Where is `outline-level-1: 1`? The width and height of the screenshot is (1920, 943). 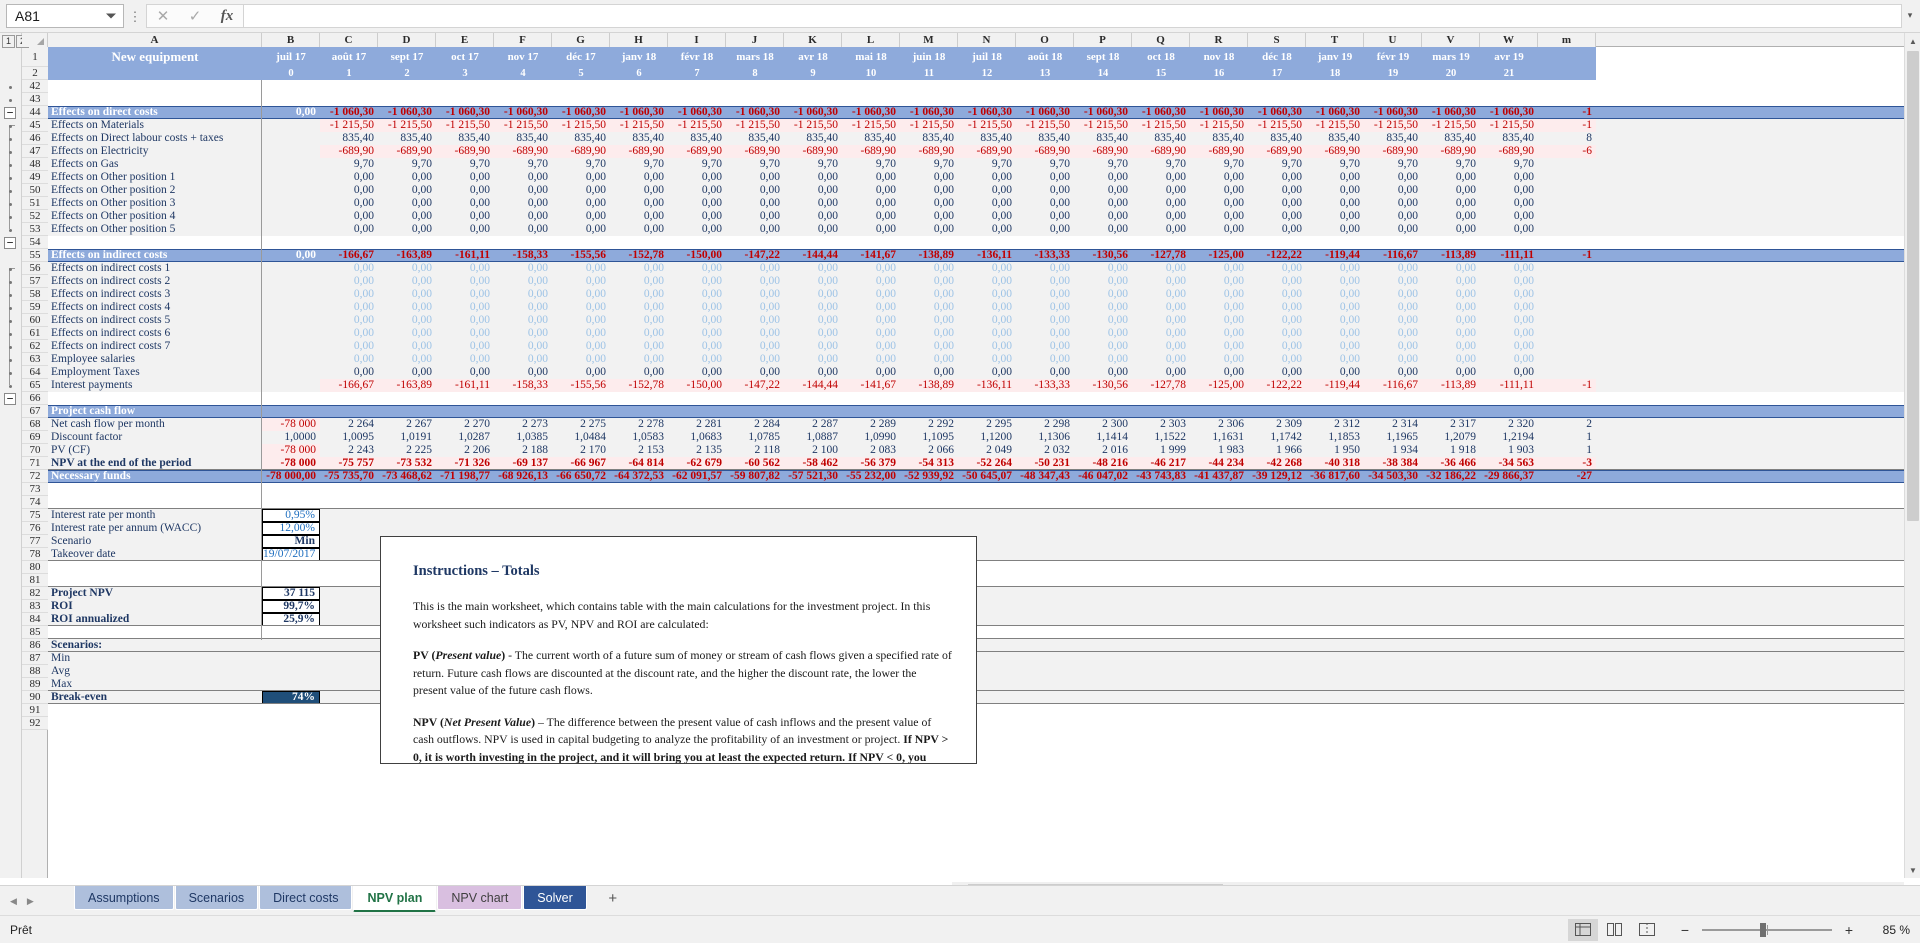
outline-level-1: 1 is located at coordinates (8, 41).